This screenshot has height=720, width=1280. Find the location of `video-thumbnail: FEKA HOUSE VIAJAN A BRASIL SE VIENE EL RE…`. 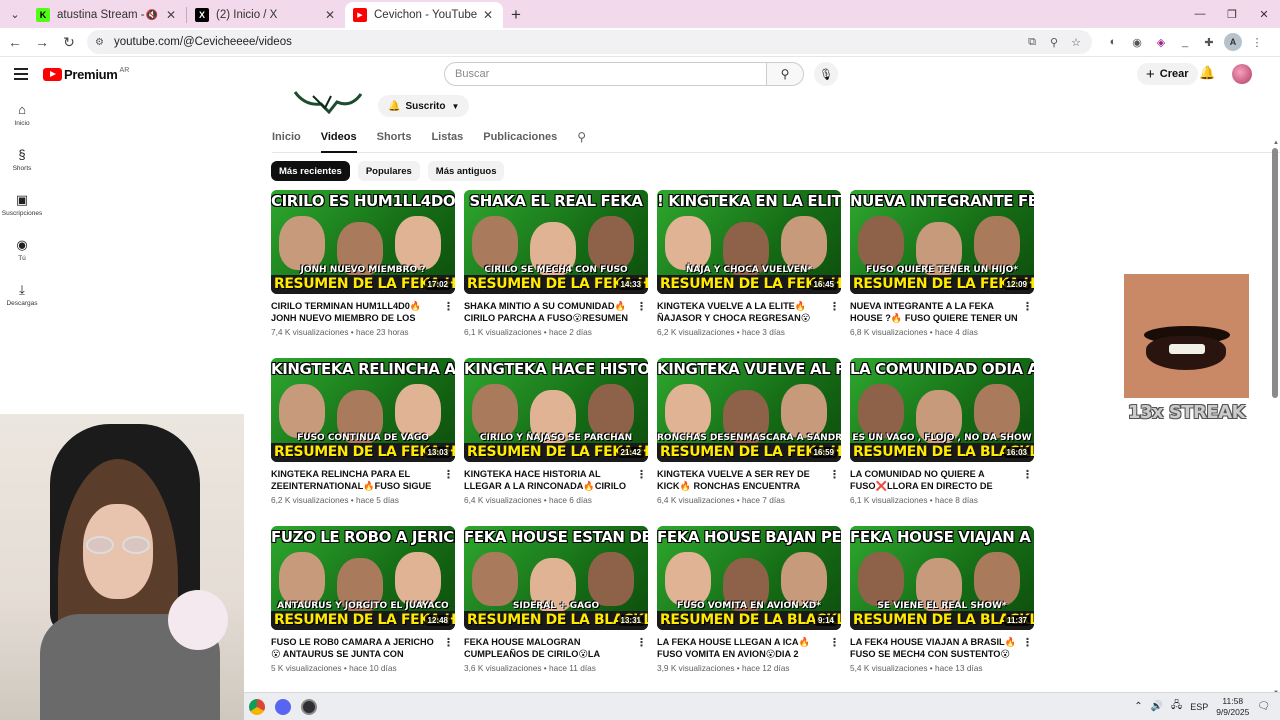

video-thumbnail: FEKA HOUSE VIAJAN A BRASIL SE VIENE EL RE… is located at coordinates (942, 578).